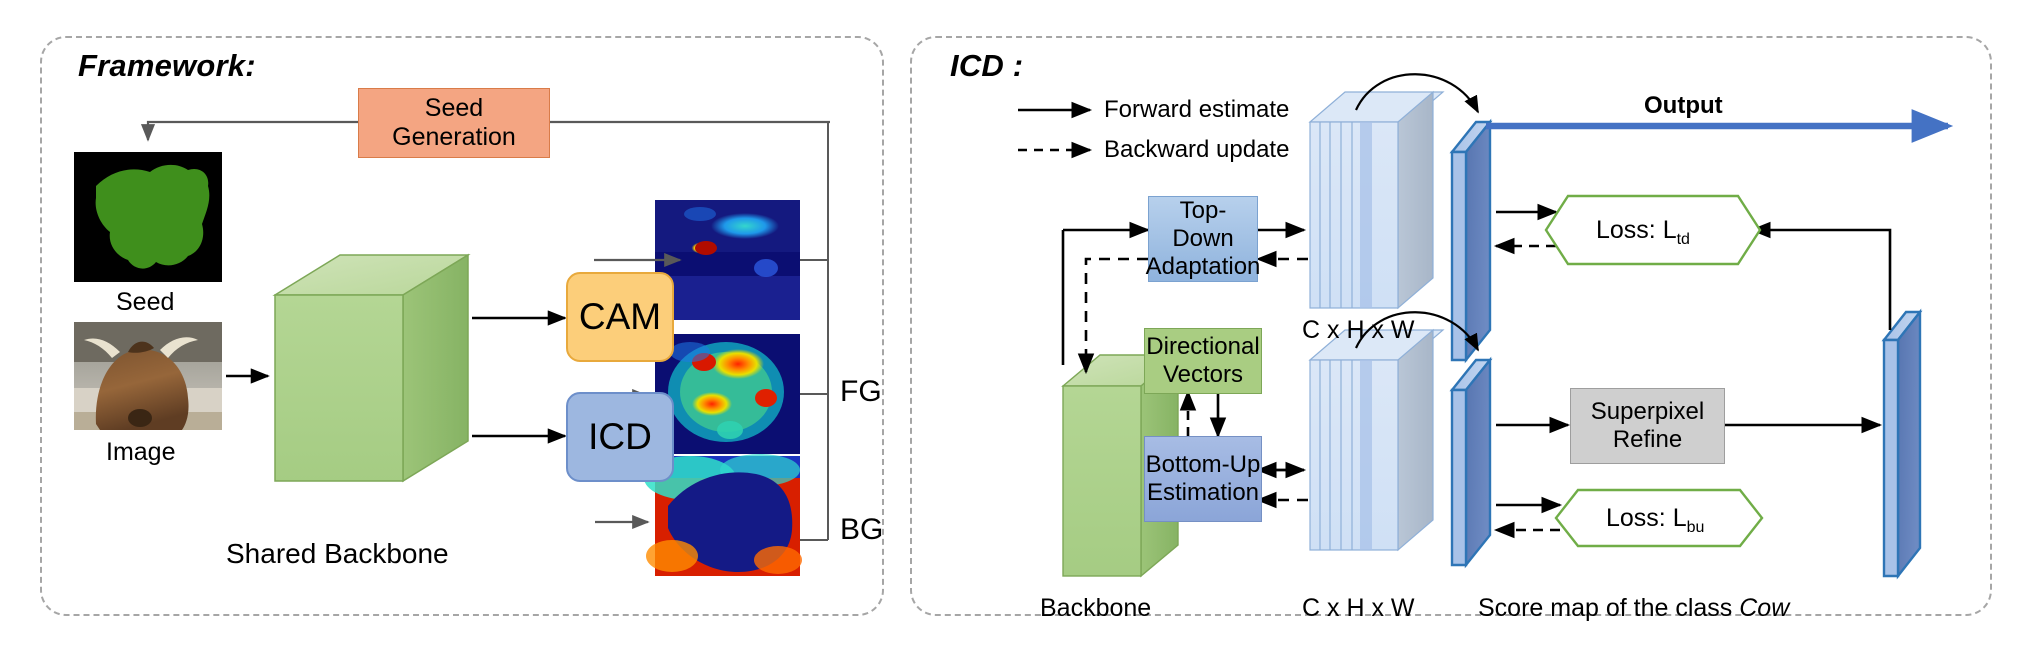  What do you see at coordinates (1609, 608) in the screenshot?
I see `score-map-caption-prefix: Score map of the class` at bounding box center [1609, 608].